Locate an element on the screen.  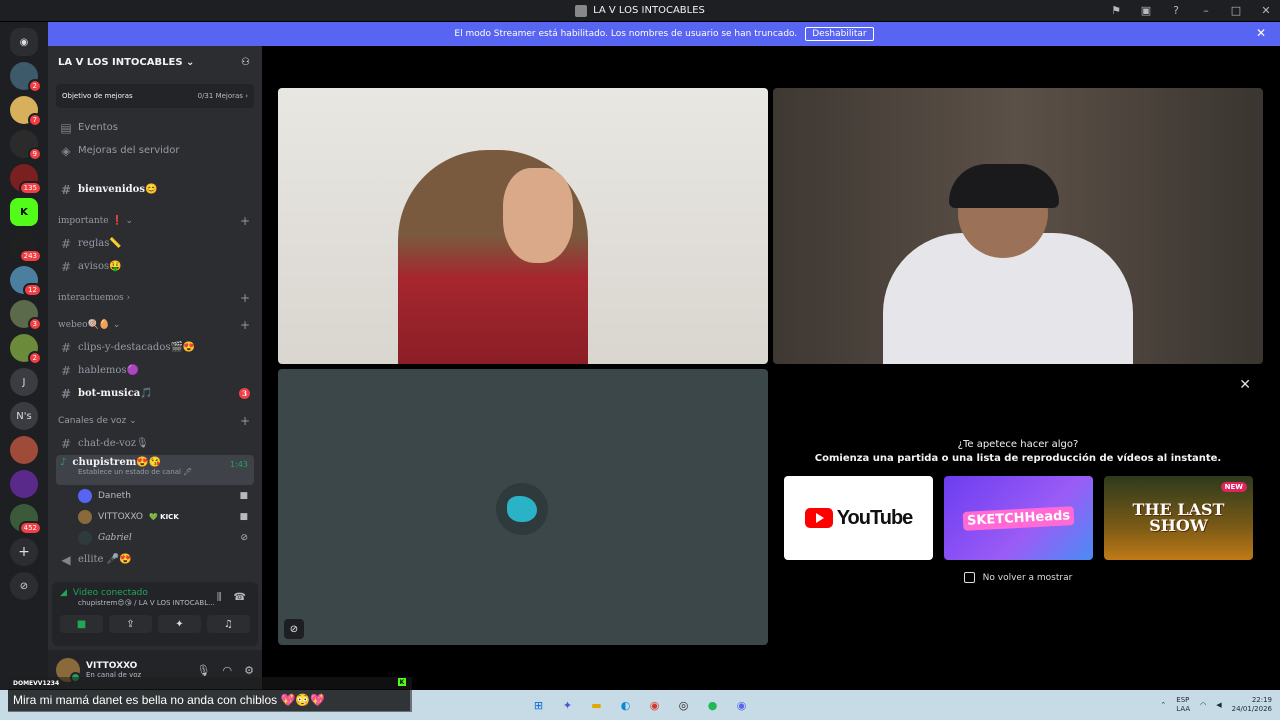
inbox-icon: ⚑ is located at coordinates (1116, 10).